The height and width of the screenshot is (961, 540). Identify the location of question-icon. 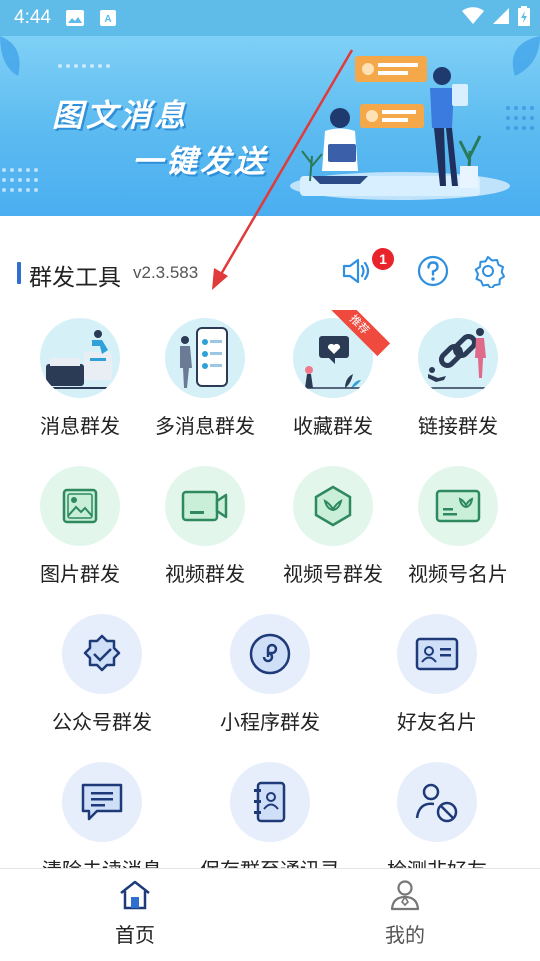
(433, 273).